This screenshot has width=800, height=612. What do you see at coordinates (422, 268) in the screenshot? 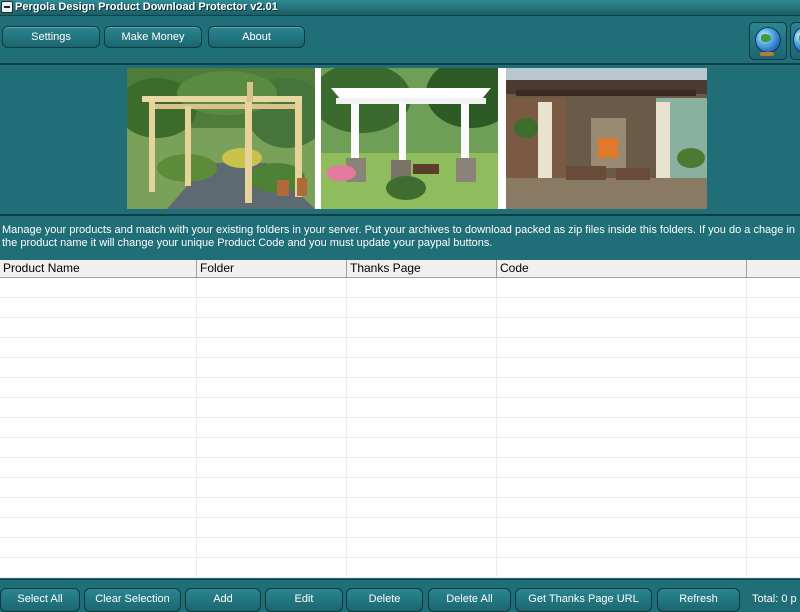
I see `column-header-thanks-page: Thanks Page` at bounding box center [422, 268].